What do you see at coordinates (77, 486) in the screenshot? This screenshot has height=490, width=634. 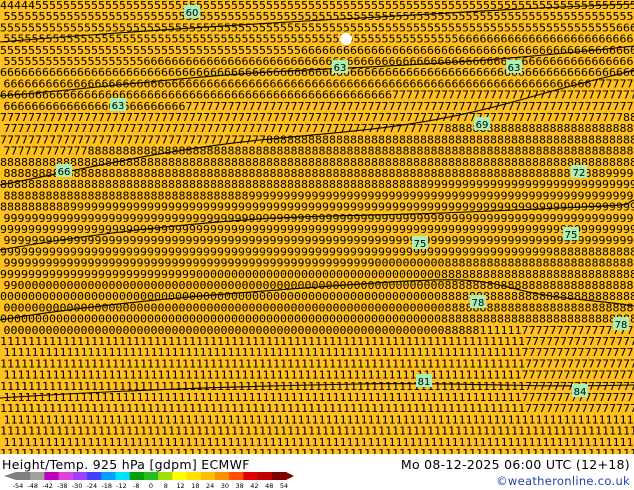 I see `colorbar-tick-label: -30` at bounding box center [77, 486].